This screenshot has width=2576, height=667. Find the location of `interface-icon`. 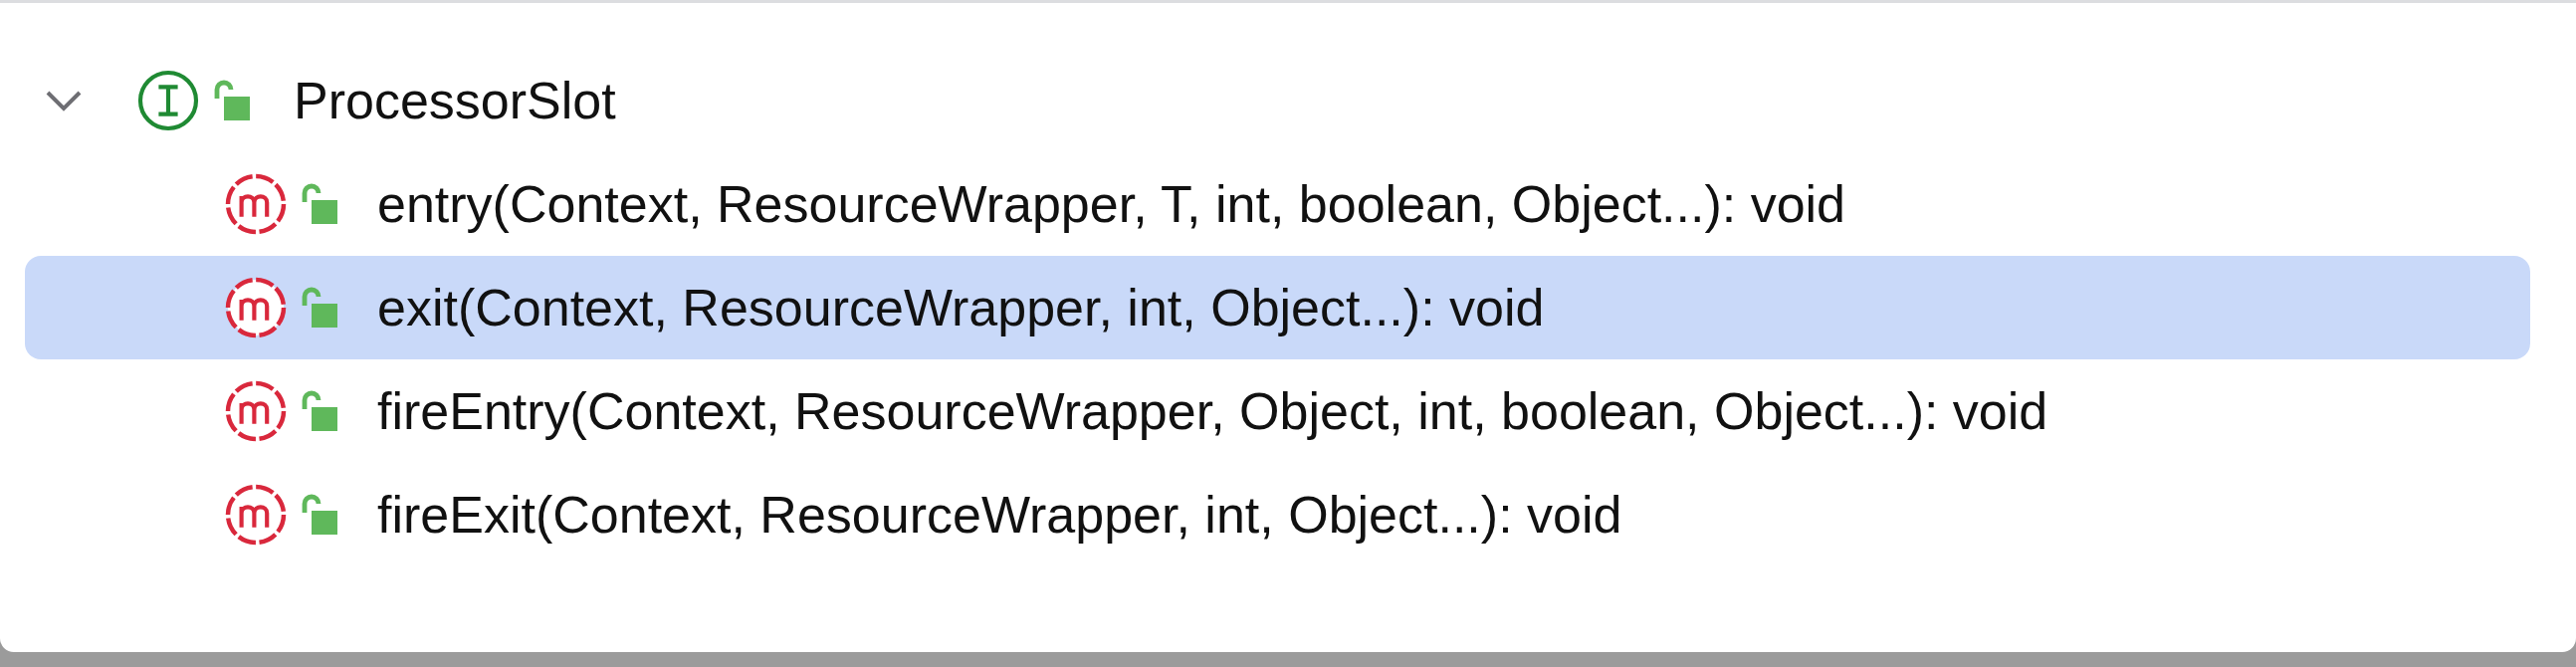

interface-icon is located at coordinates (168, 100).